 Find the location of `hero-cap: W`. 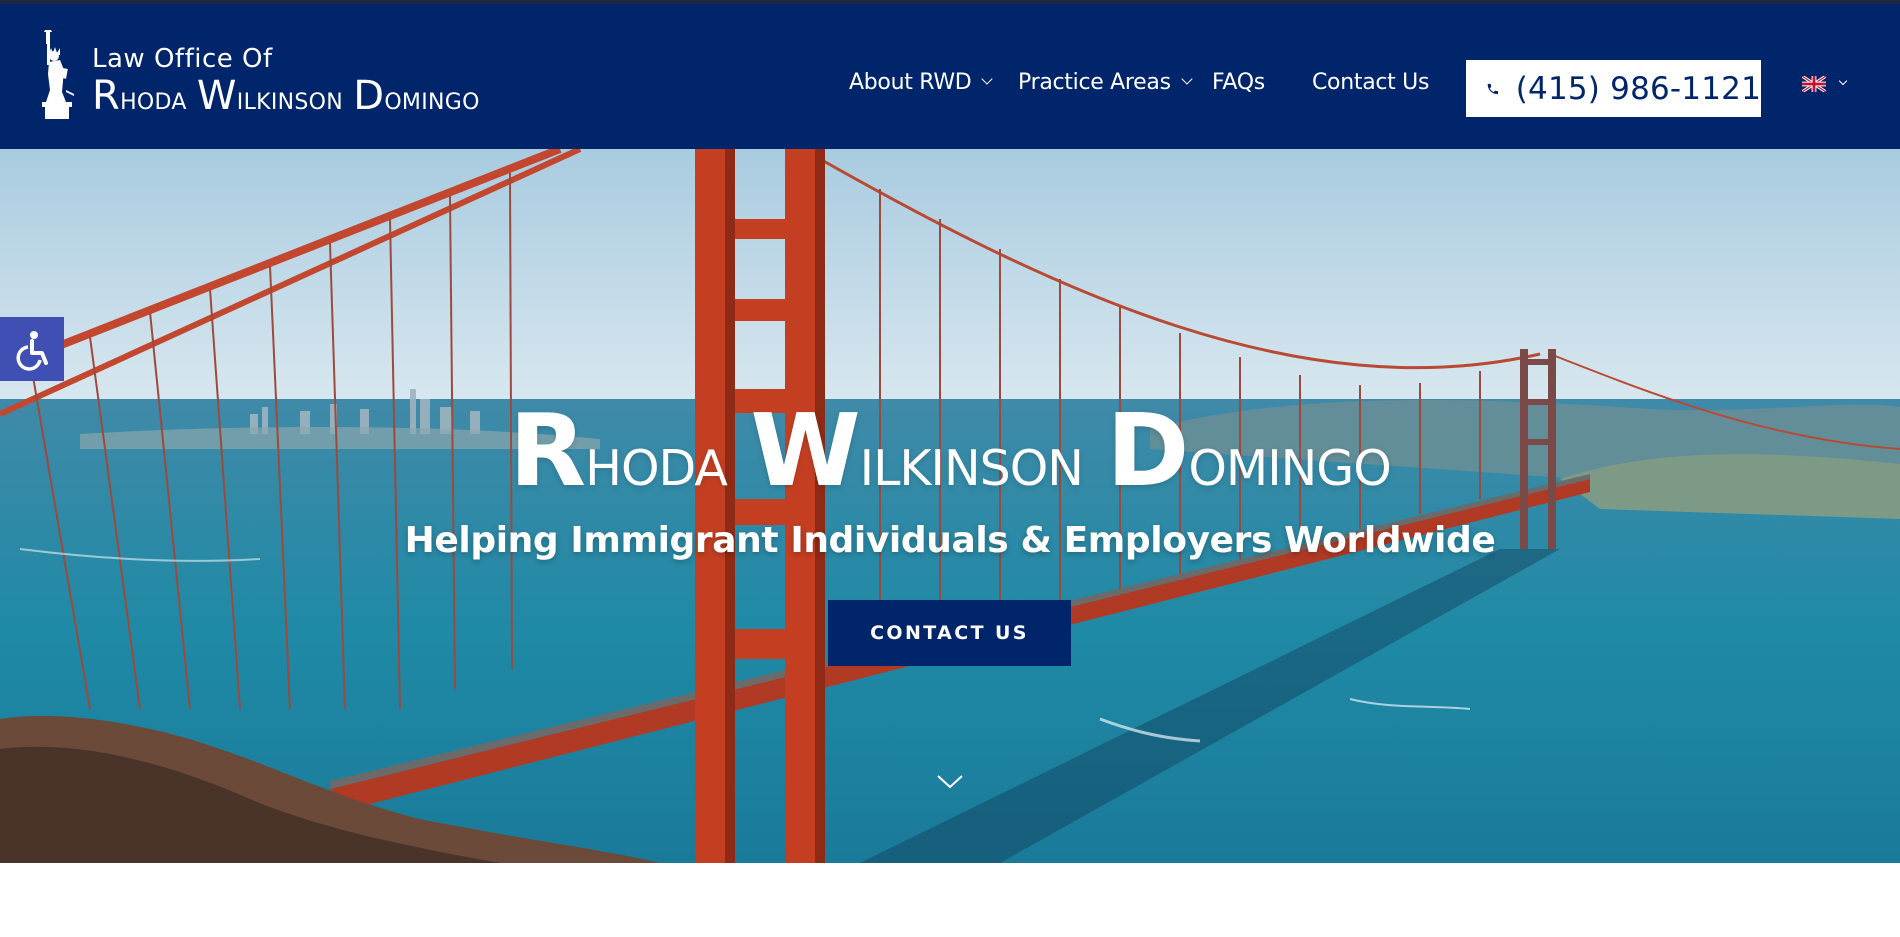

hero-cap: W is located at coordinates (805, 450).